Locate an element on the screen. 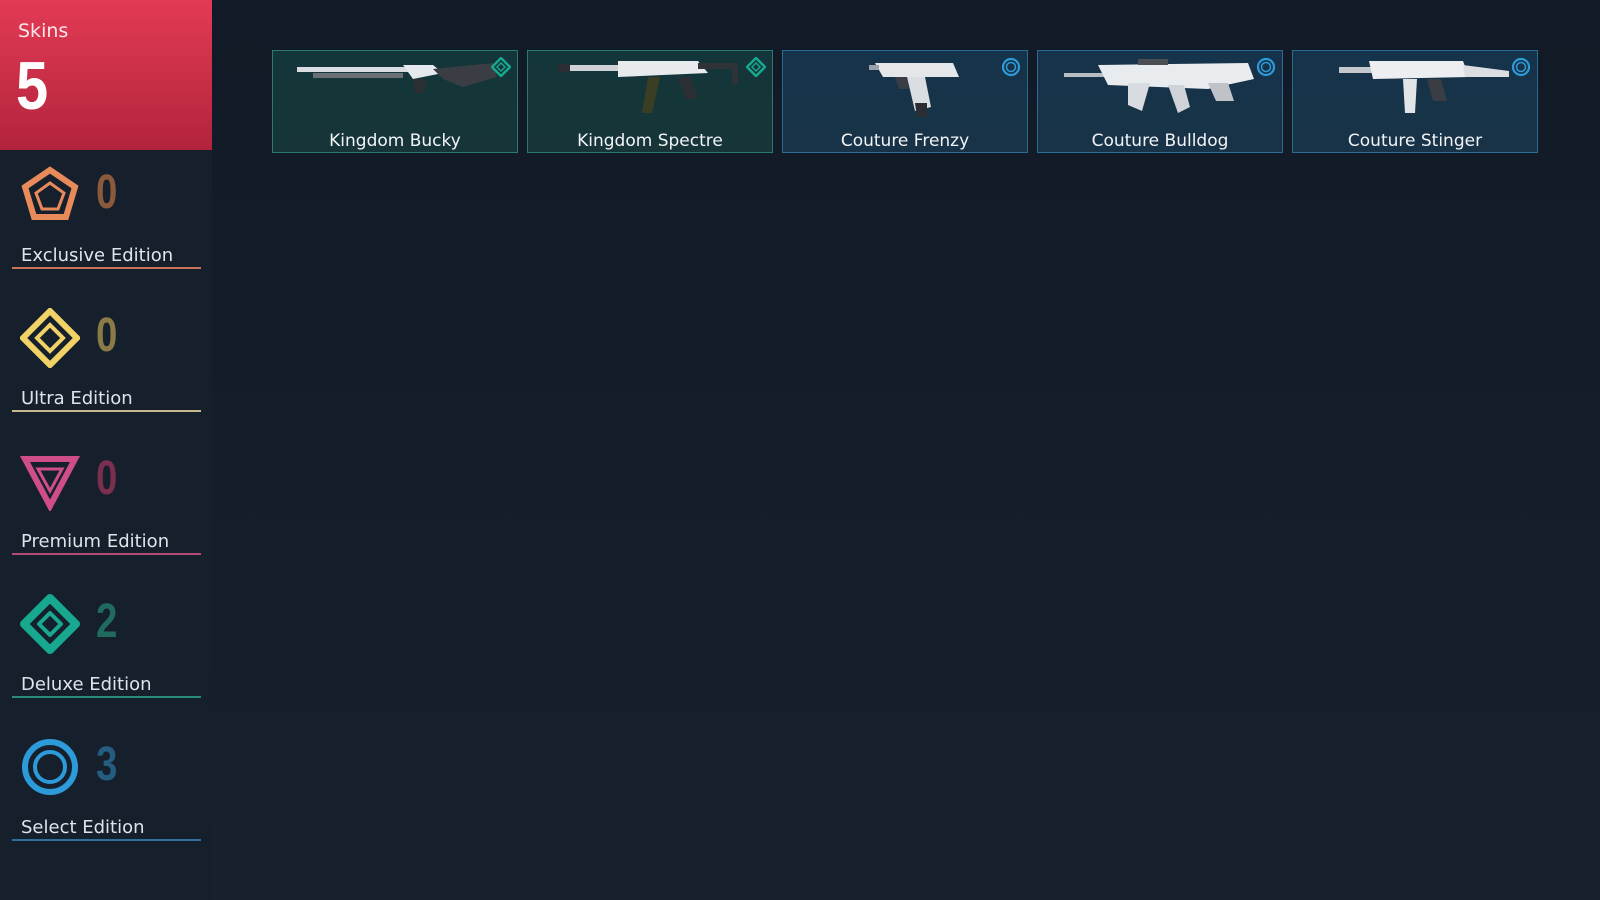 Image resolution: width=1600 pixels, height=900 pixels. skin-card: Couture Bulldog is located at coordinates (1160, 101).